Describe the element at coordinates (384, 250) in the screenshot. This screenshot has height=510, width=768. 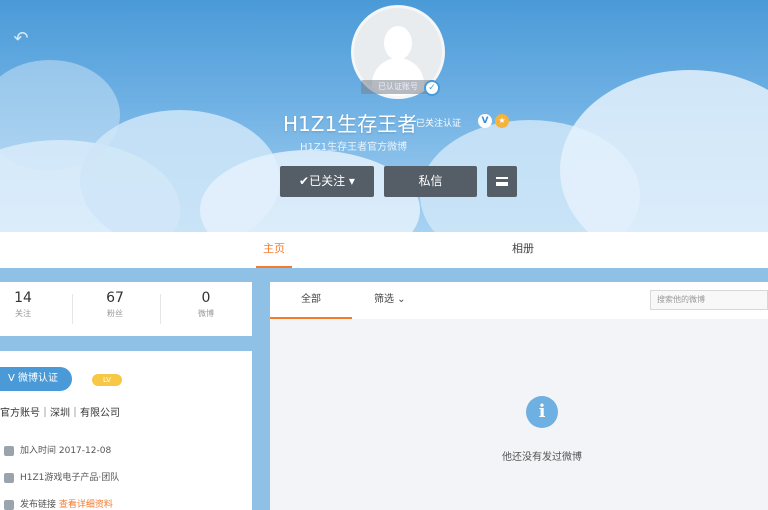
I see `profile-tabbar: 主页 相册` at that location.